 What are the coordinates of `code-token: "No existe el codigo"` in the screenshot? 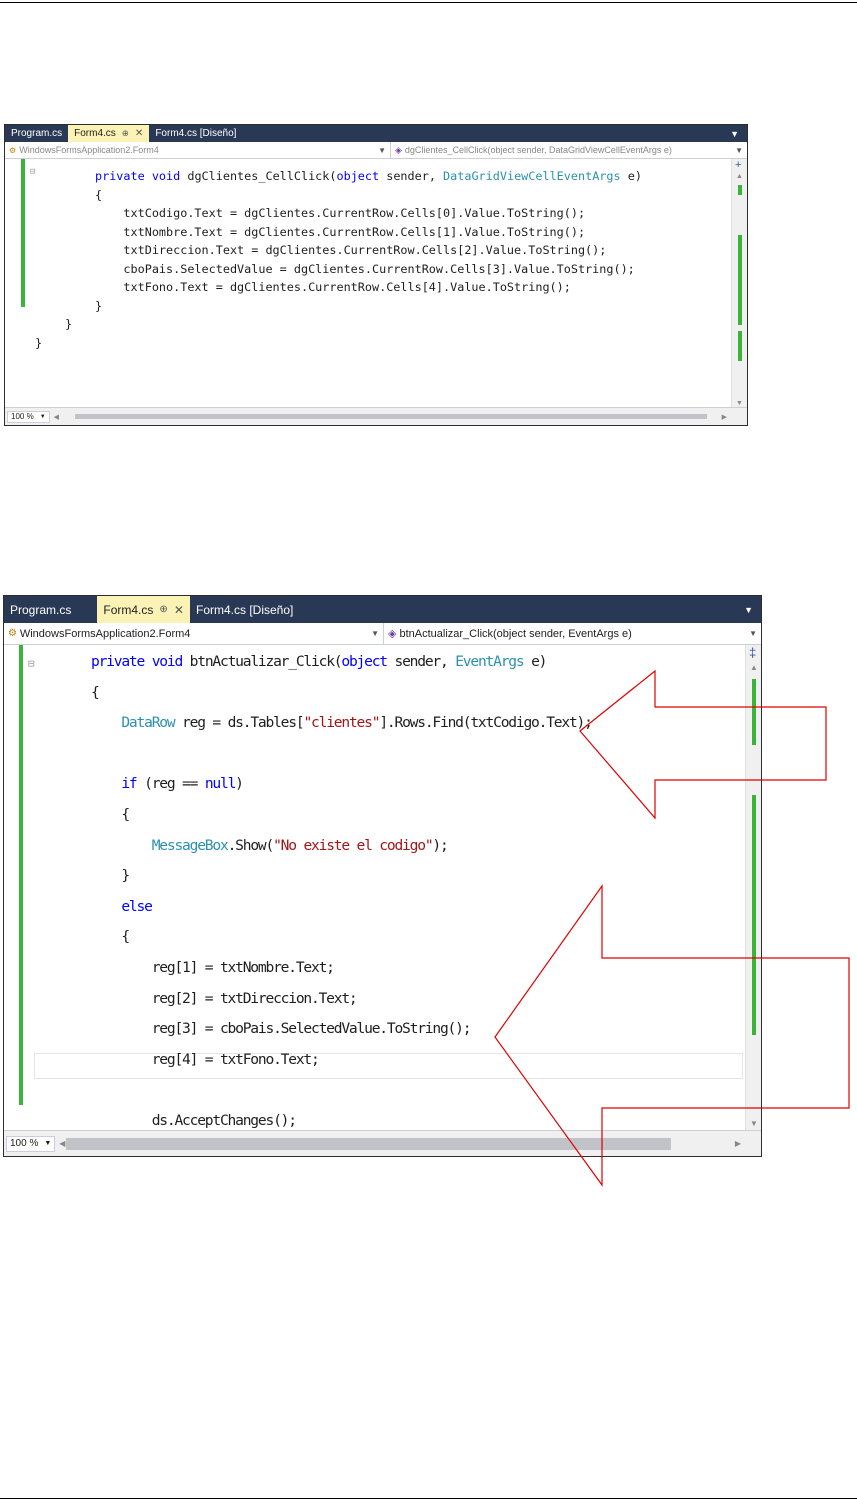 It's located at (353, 845).